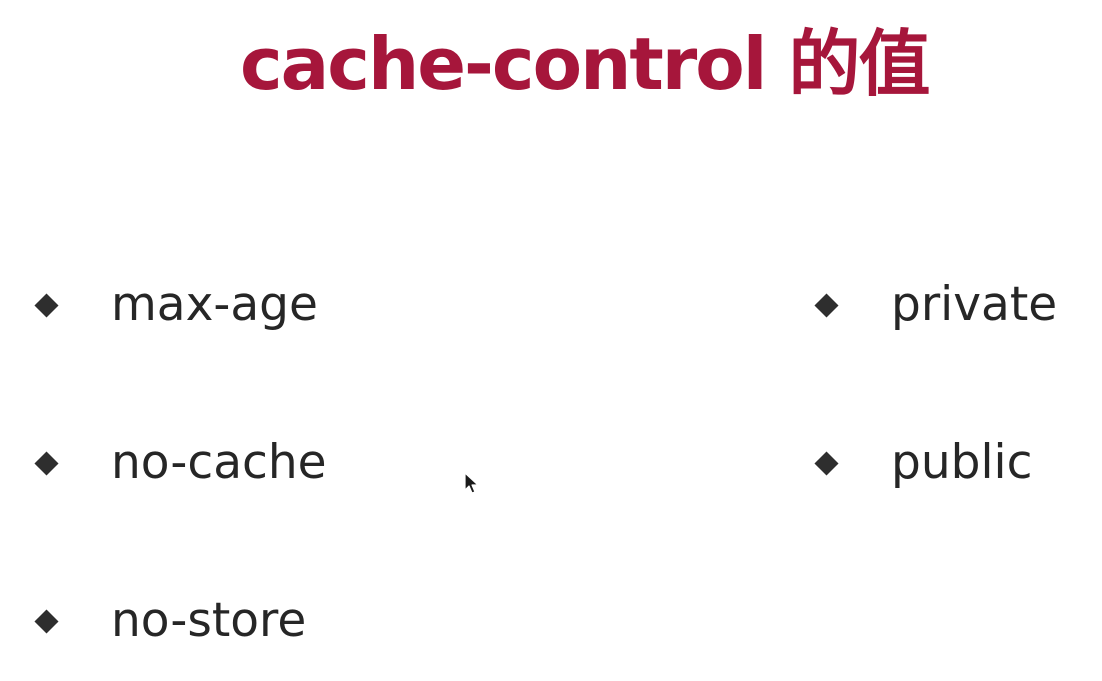 Image resolution: width=1102 pixels, height=681 pixels. I want to click on bullet-label: no-store, so click(209, 620).